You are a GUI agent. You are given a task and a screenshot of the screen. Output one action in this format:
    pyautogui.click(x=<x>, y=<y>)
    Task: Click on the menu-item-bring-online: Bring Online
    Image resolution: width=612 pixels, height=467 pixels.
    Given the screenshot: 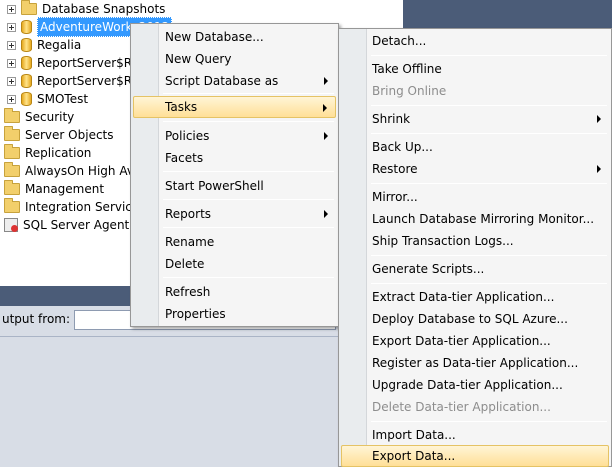 What is the action you would take?
    pyautogui.click(x=475, y=91)
    